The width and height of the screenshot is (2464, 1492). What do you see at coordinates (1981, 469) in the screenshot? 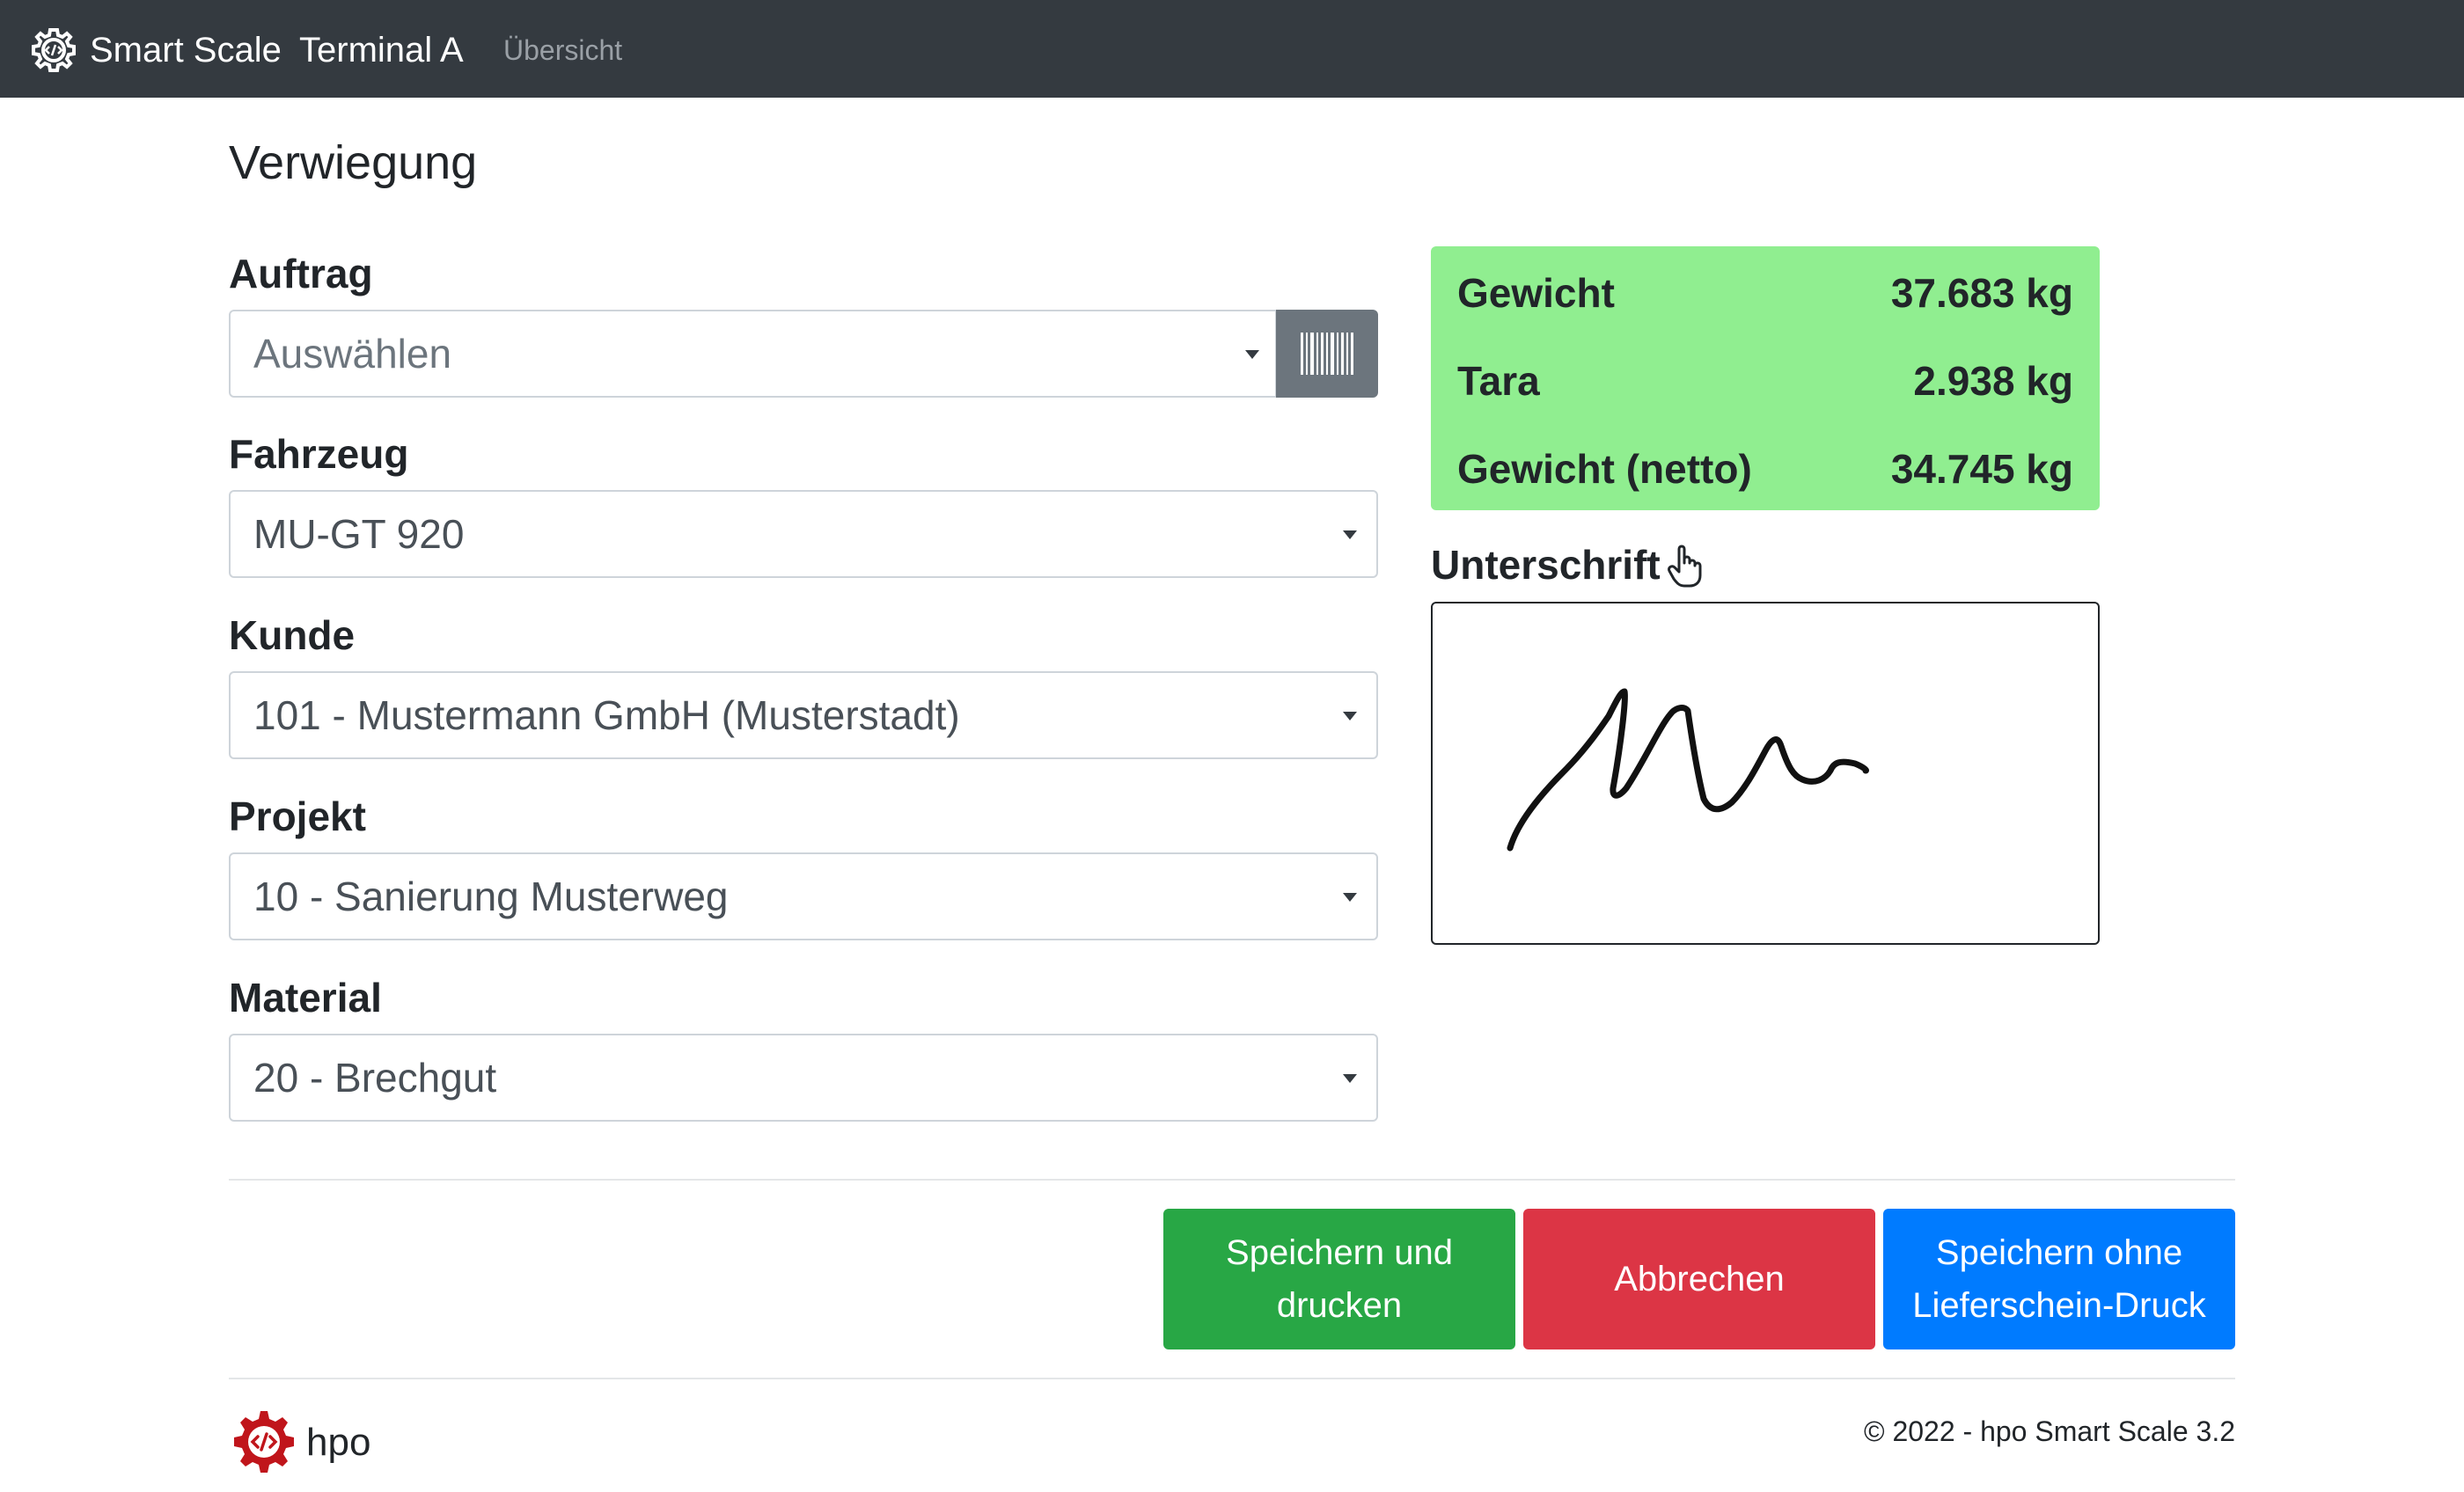
I see `net-weight-value: 34.745 kg` at bounding box center [1981, 469].